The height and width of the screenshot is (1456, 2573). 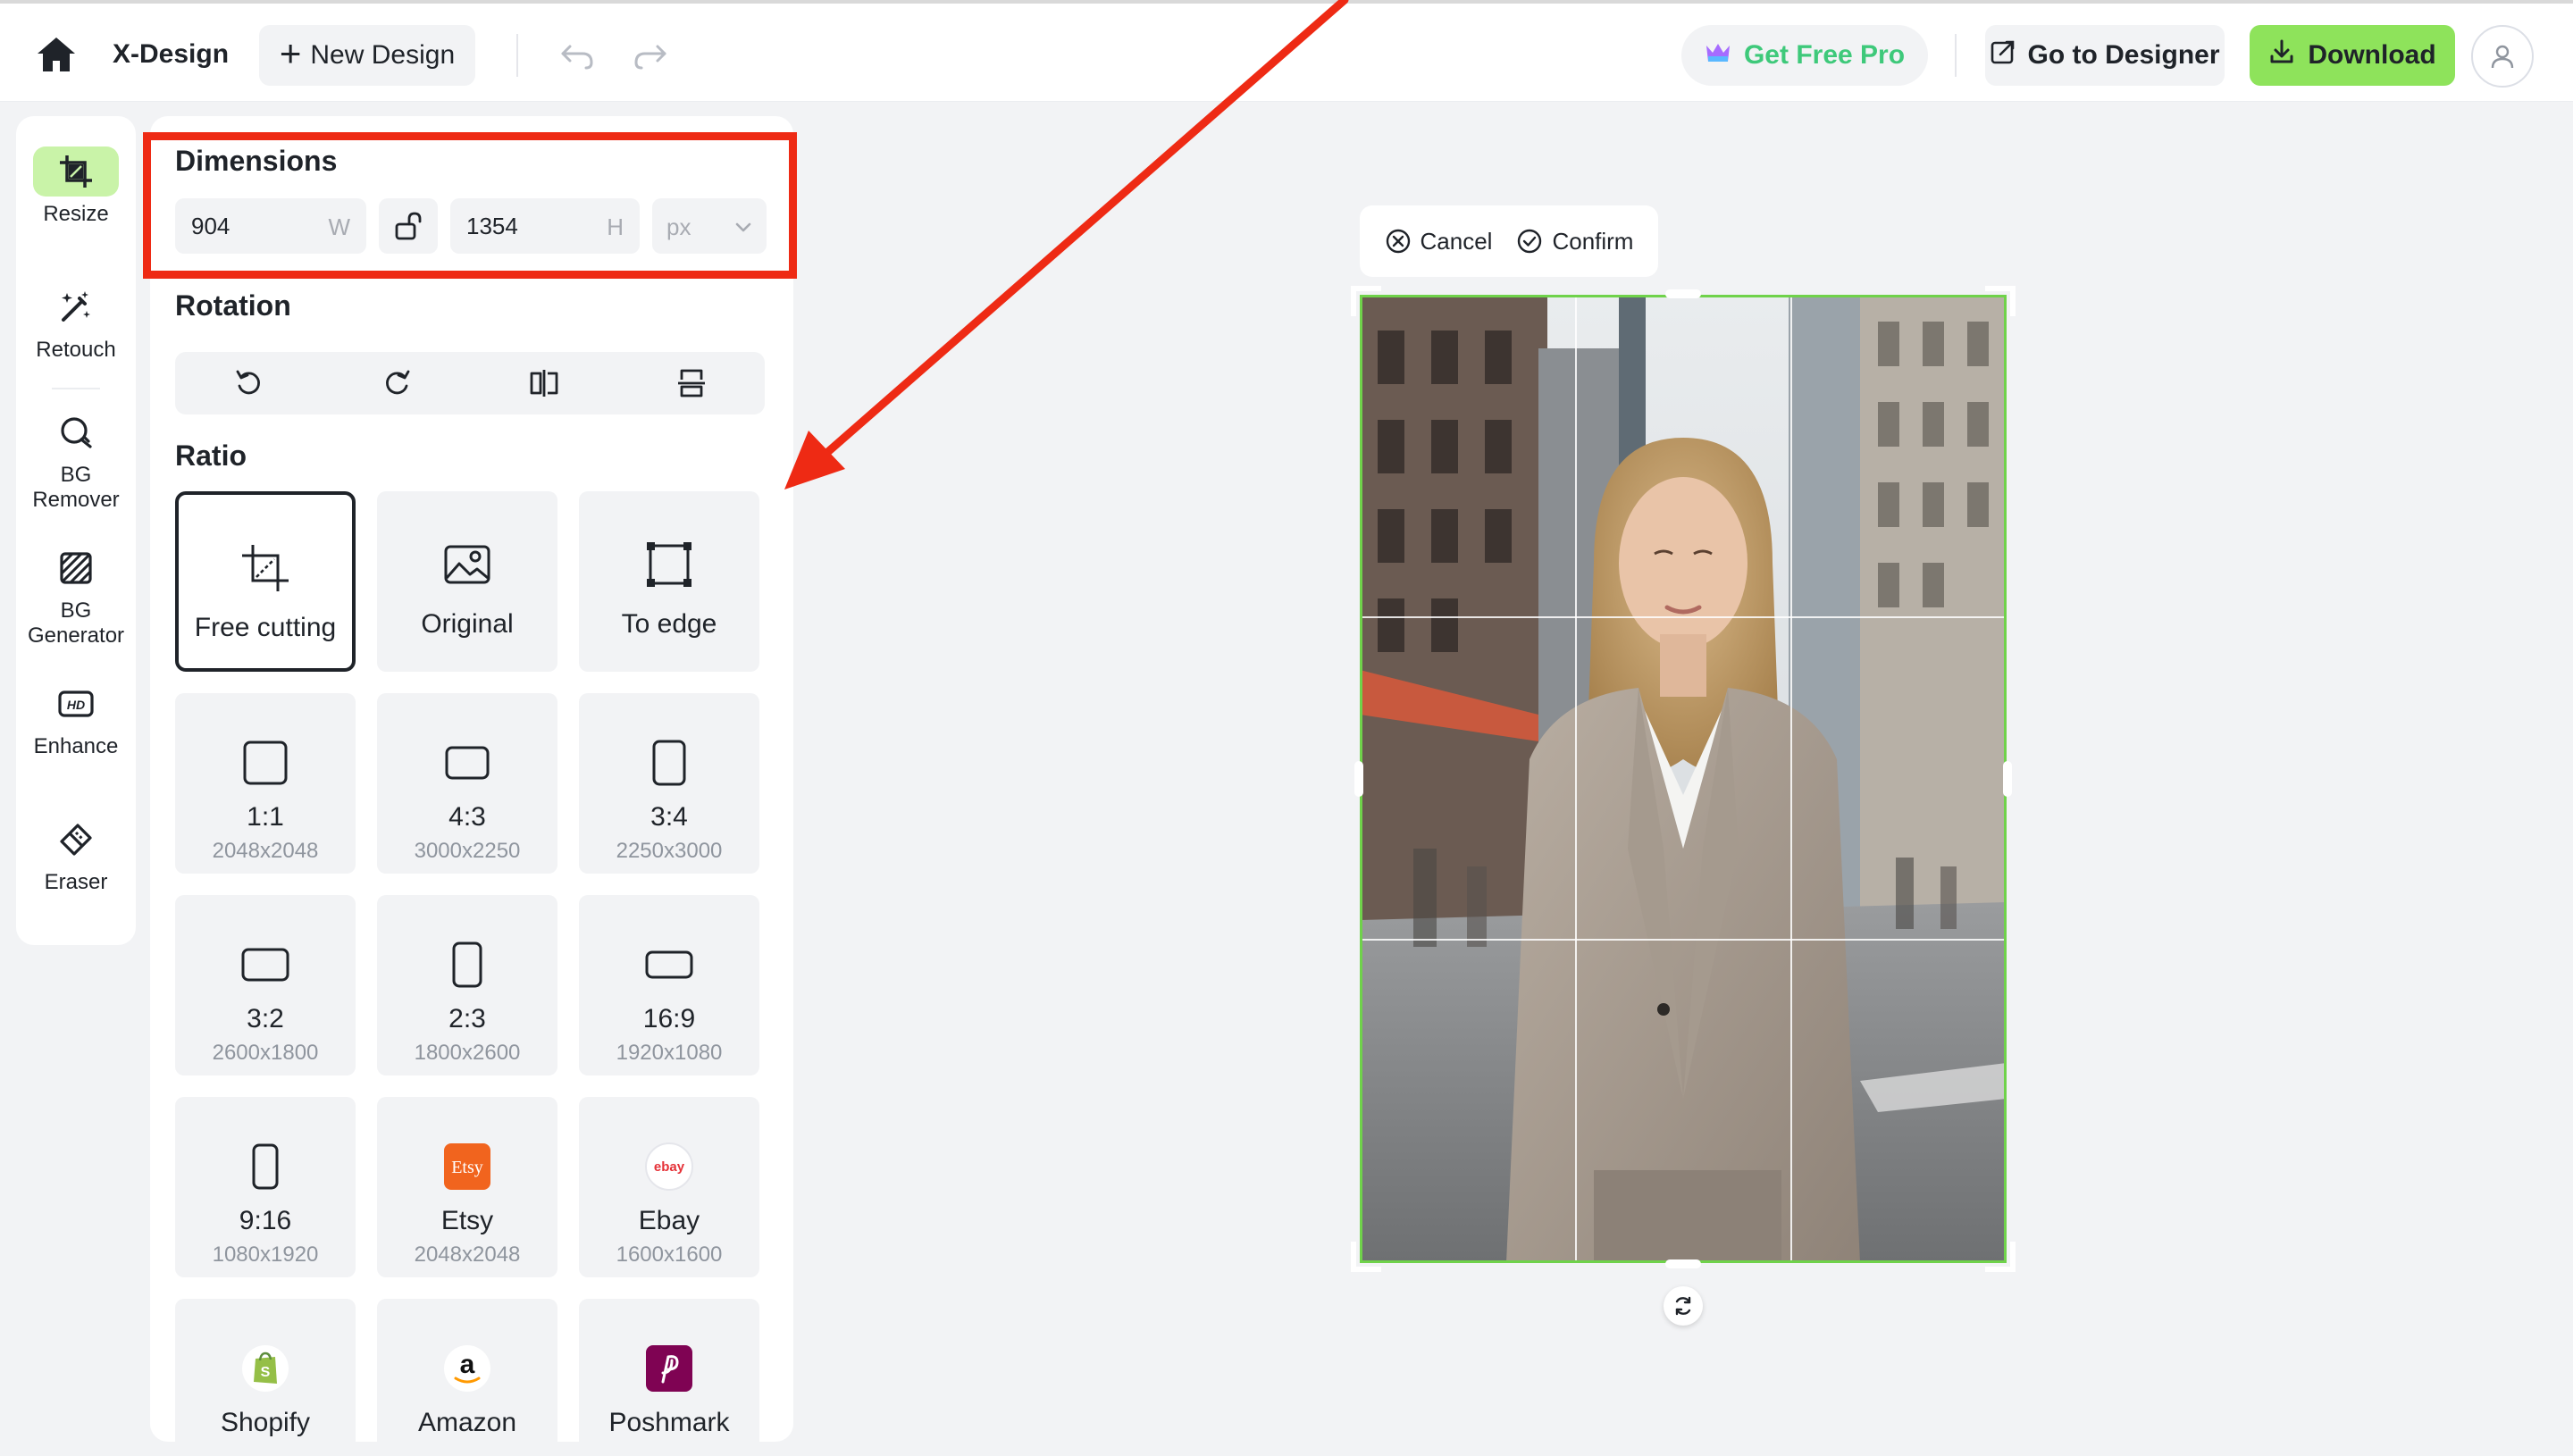 I want to click on tool-label: BG Remover, so click(x=76, y=487).